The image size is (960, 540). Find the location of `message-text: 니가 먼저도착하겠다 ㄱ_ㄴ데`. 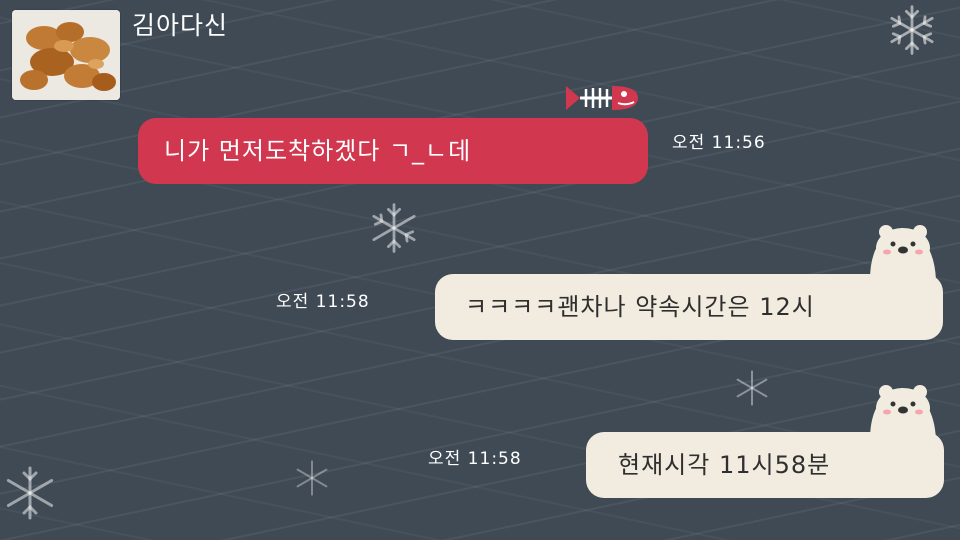

message-text: 니가 먼저도착하겠다 ㄱ_ㄴ데 is located at coordinates (318, 151).